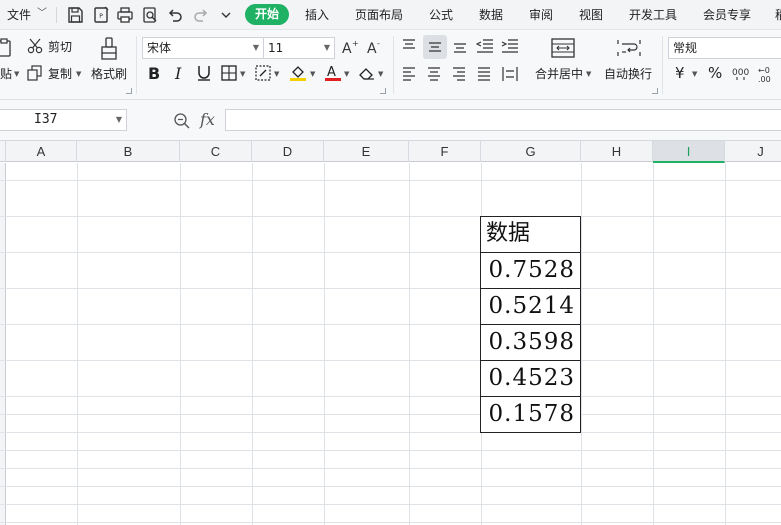 The width and height of the screenshot is (781, 525). I want to click on clear-format-dropdown-icon: ▼, so click(380, 74).